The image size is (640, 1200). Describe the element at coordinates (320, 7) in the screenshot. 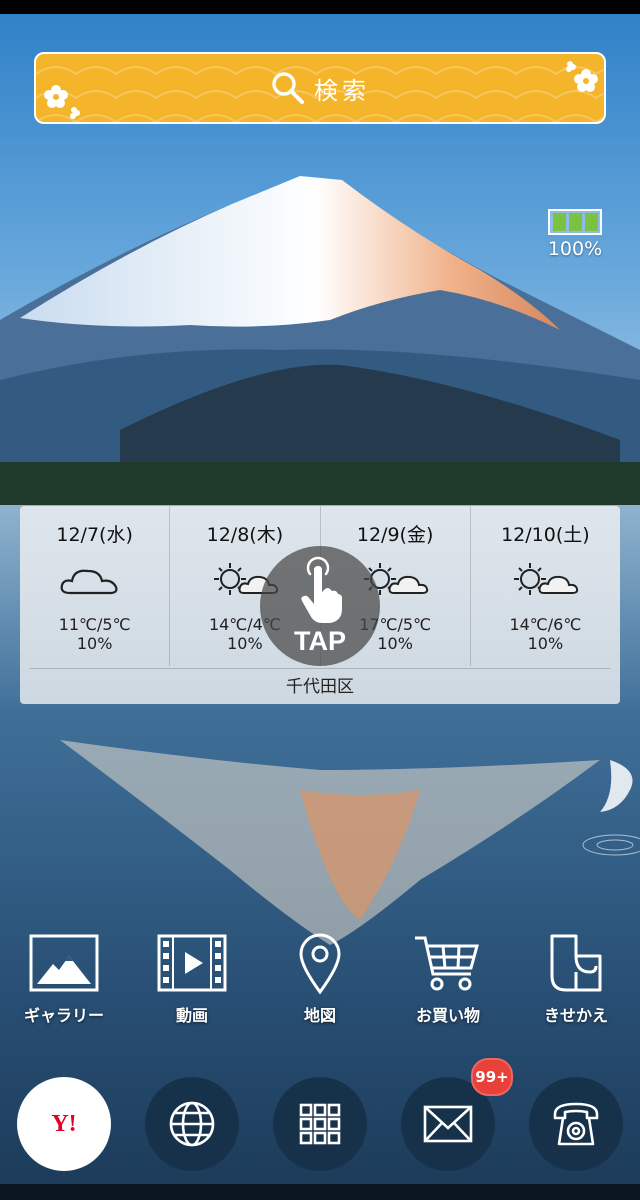

I see `status-bar` at that location.